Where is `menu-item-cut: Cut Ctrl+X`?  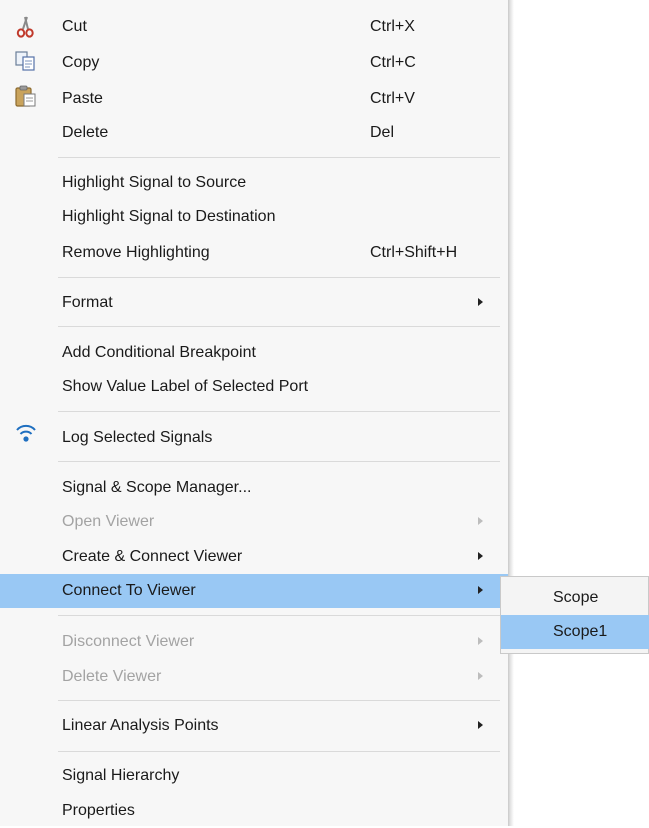
menu-item-cut: Cut Ctrl+X is located at coordinates (254, 27).